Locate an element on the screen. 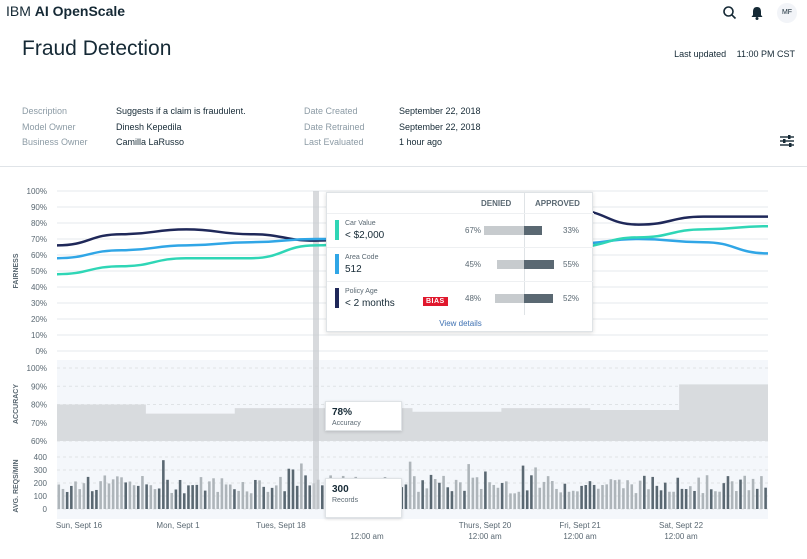 This screenshot has width=807, height=559. x-axis-day-label: Fri, Sept 21 is located at coordinates (580, 525).